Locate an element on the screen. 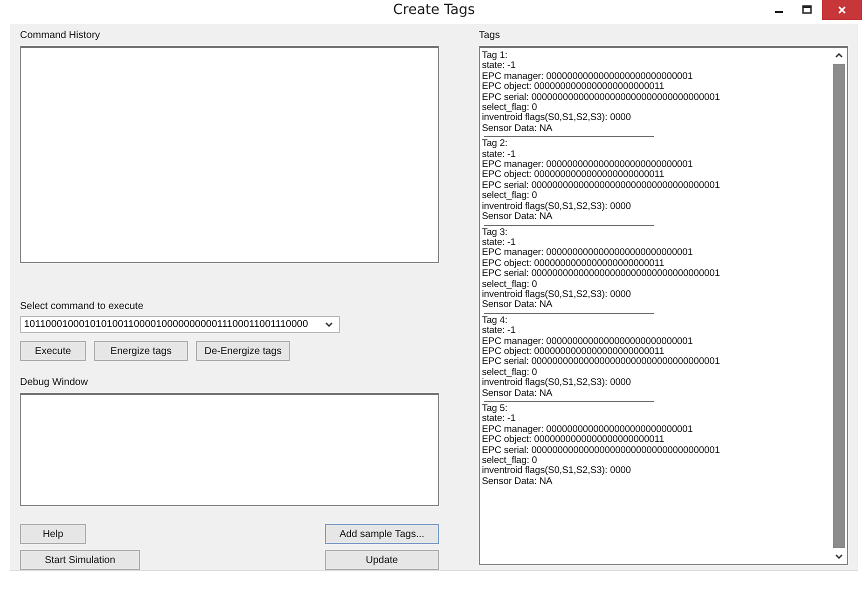  action-button: Update is located at coordinates (381, 560).